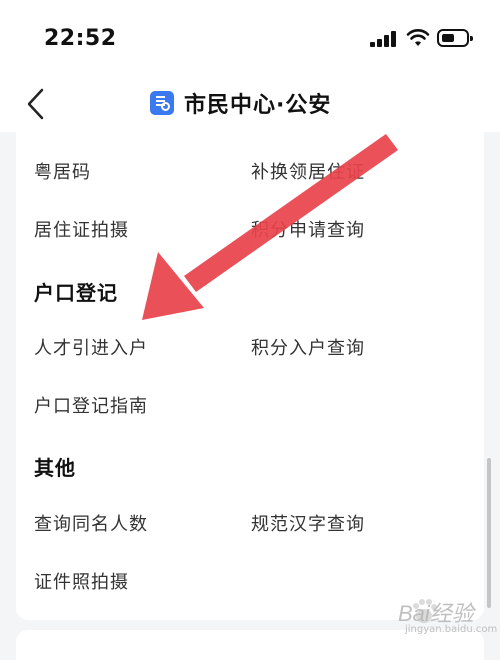 Image resolution: width=500 pixels, height=660 pixels. What do you see at coordinates (258, 105) in the screenshot?
I see `page-title: 市民中心·公安` at bounding box center [258, 105].